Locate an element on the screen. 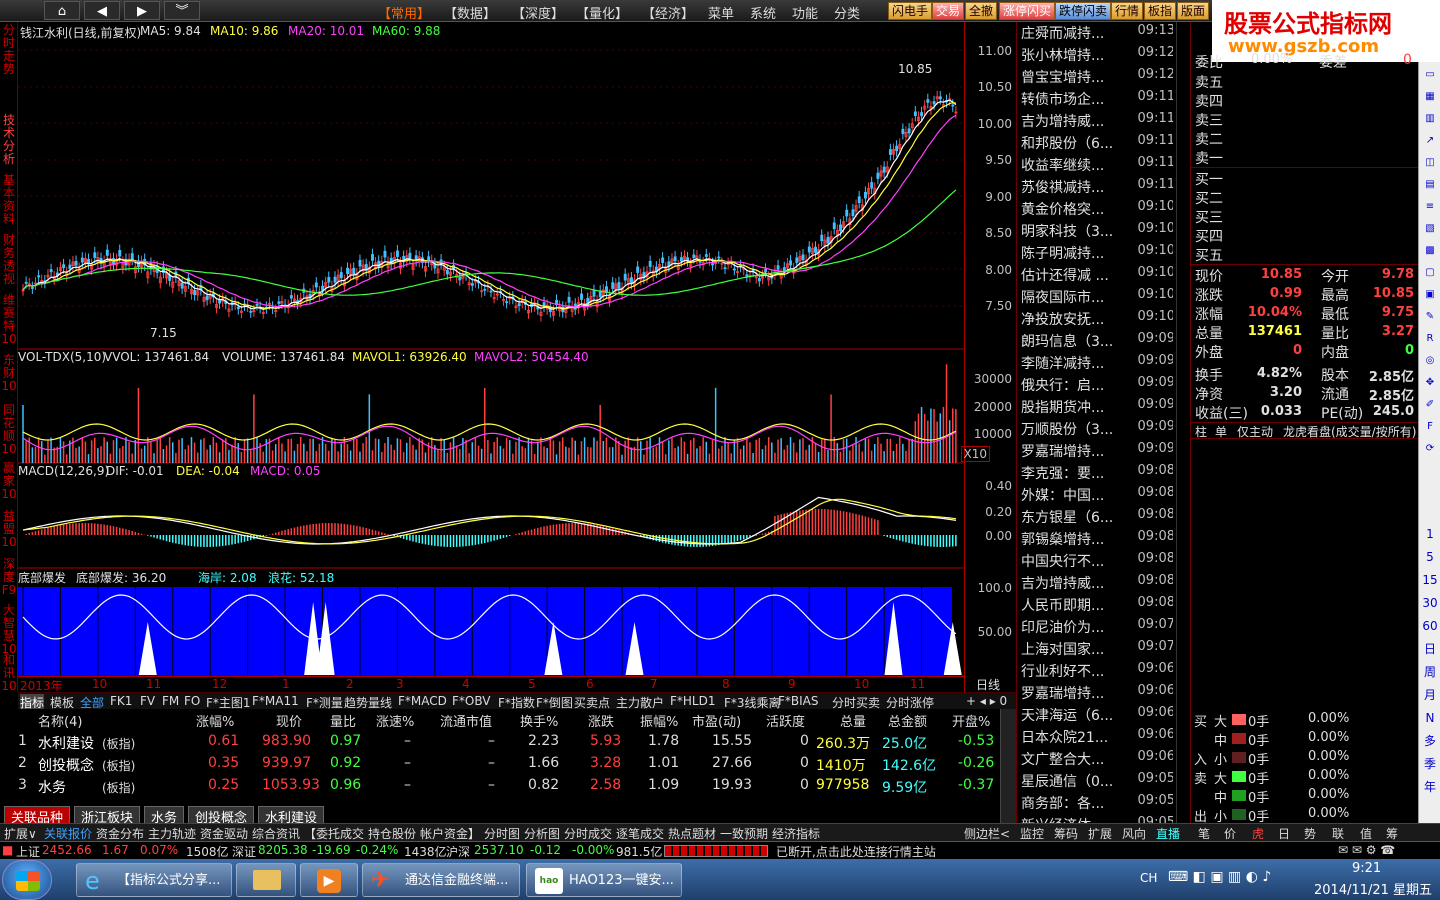  connection-message: 已断开,点击此处连接行情主站 is located at coordinates (856, 851).